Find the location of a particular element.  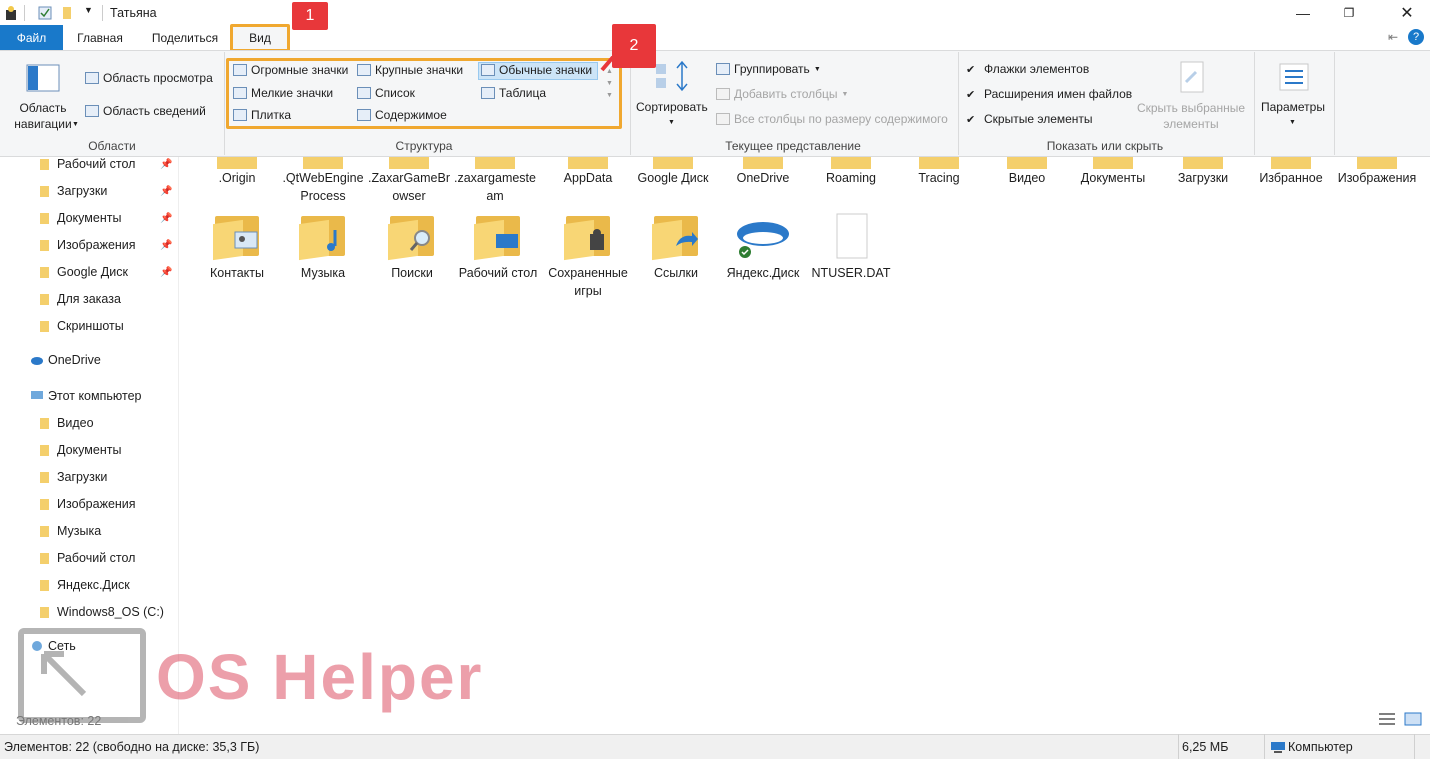

nav-pc-item-label: Яндекс.Диск is located at coordinates (93, 585).